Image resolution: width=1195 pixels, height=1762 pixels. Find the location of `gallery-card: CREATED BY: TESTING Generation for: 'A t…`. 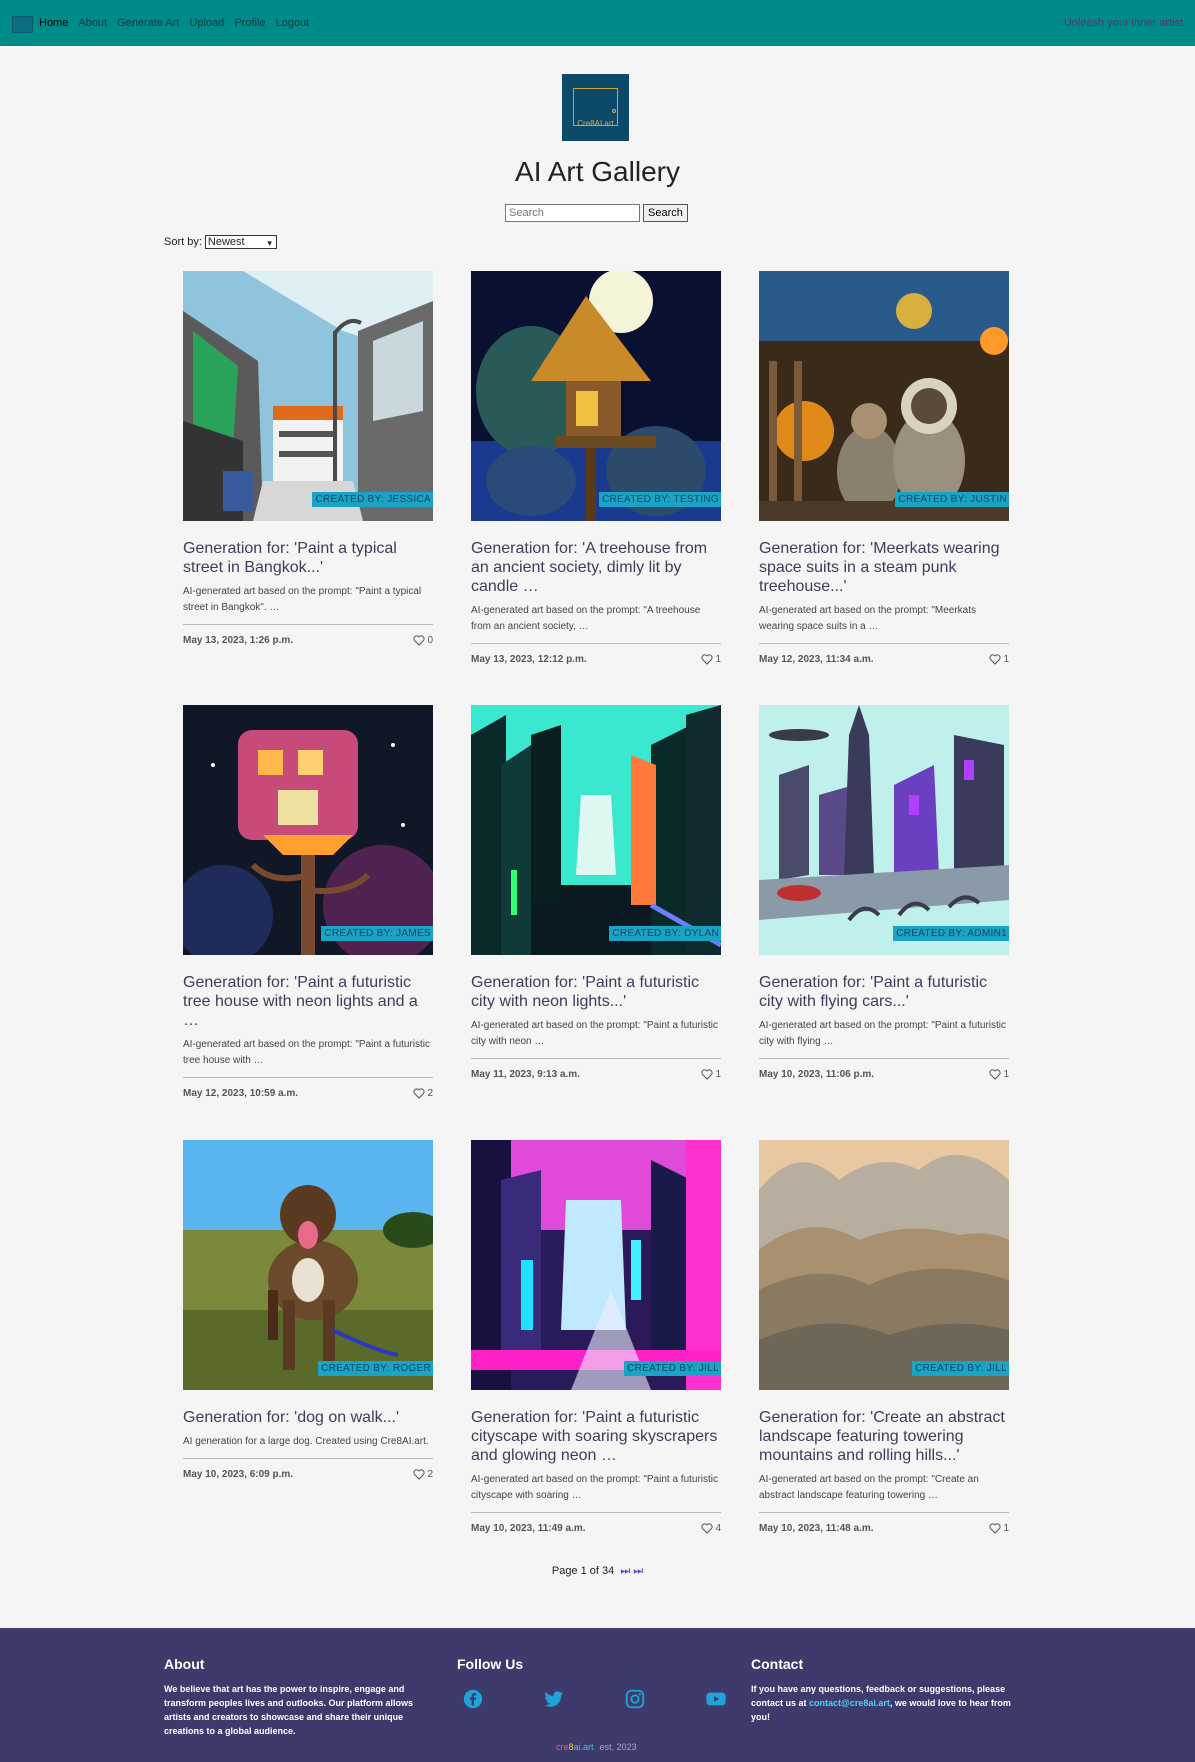

gallery-card: CREATED BY: TESTING Generation for: 'A t… is located at coordinates (596, 468).